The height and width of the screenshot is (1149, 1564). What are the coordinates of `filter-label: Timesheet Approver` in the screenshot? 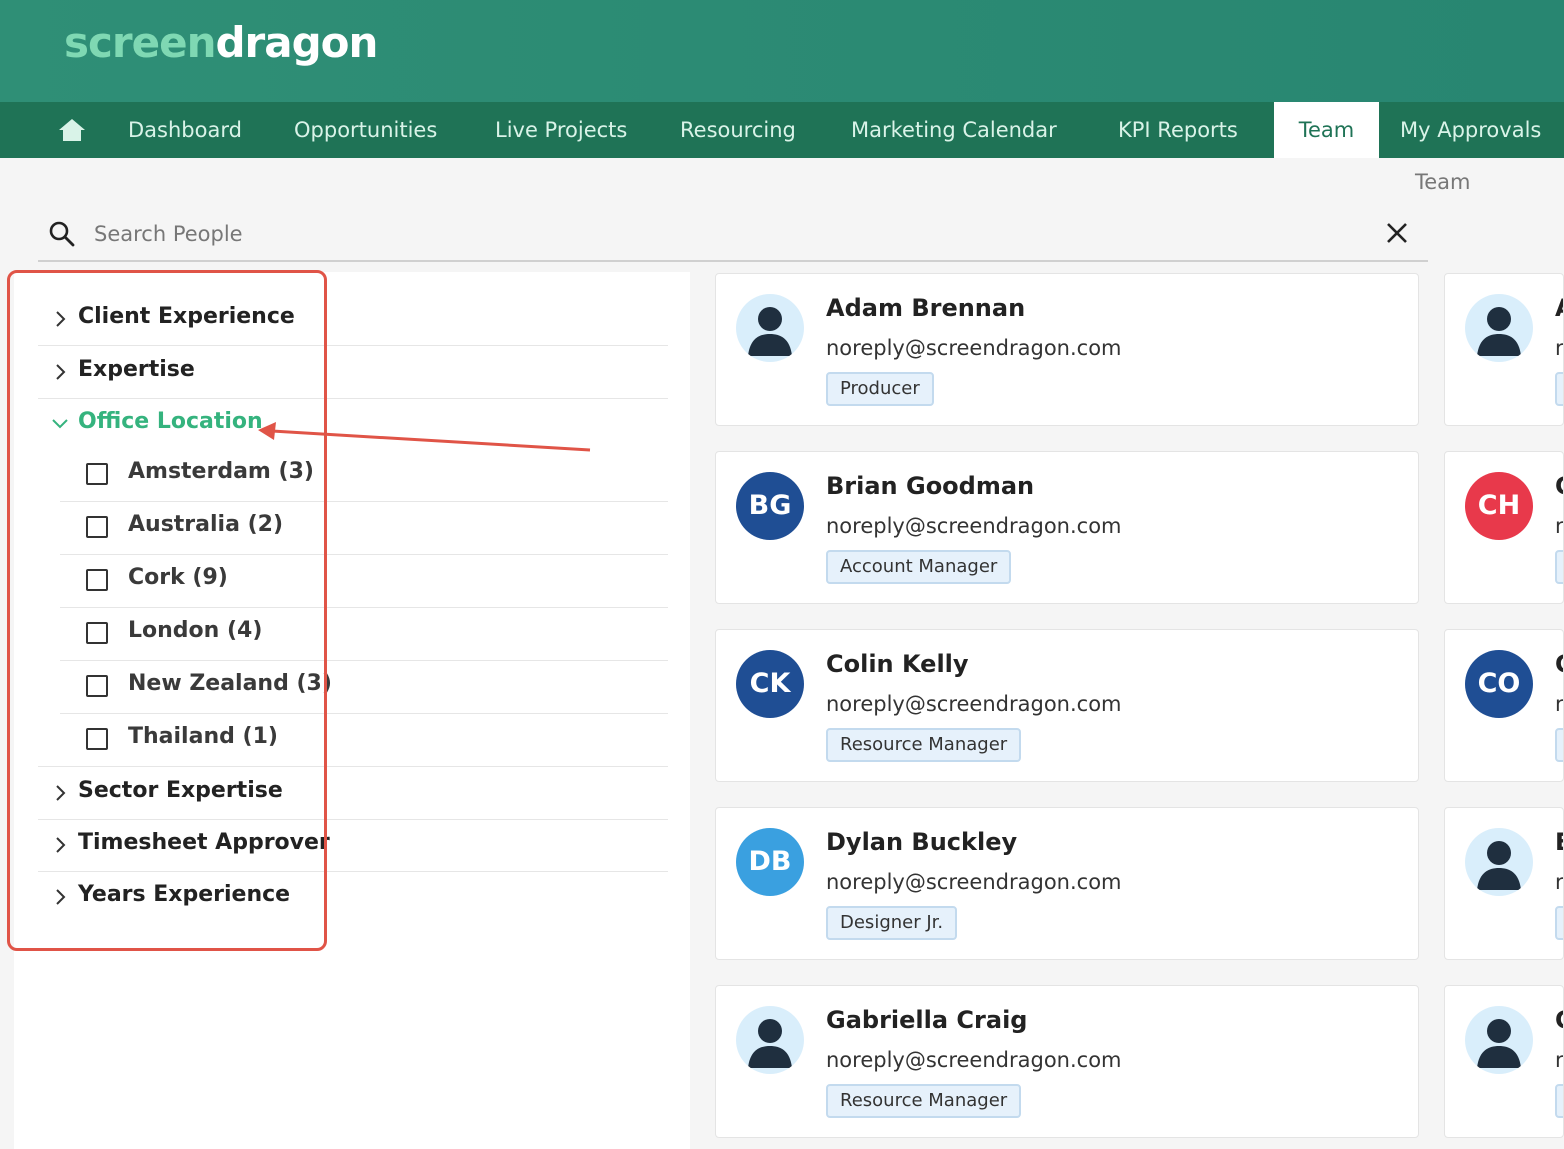 It's located at (204, 842).